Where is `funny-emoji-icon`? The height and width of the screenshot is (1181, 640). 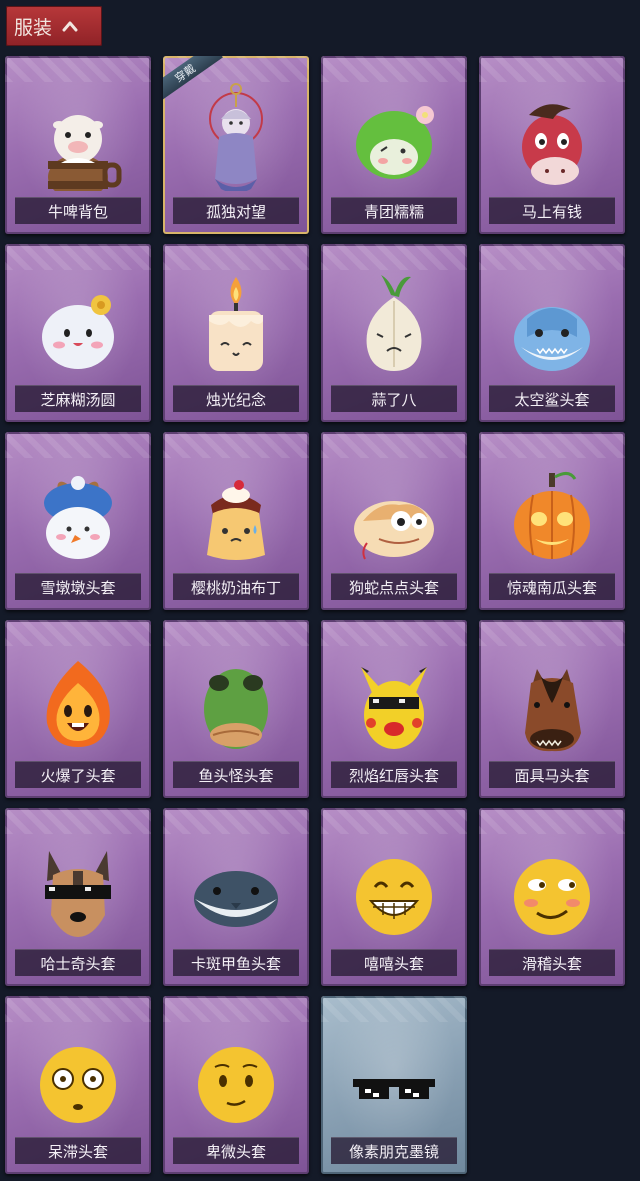 funny-emoji-icon is located at coordinates (552, 897).